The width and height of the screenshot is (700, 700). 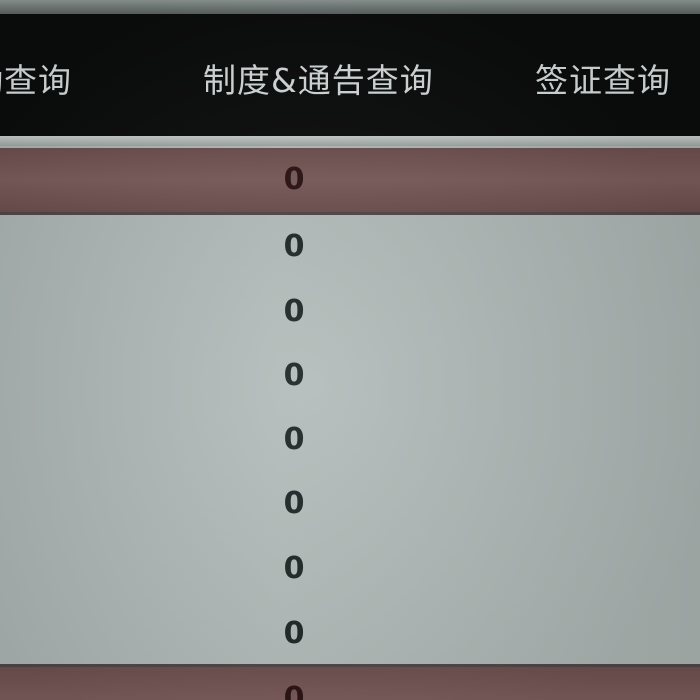 I want to click on monitor-bezel, so click(x=350, y=7).